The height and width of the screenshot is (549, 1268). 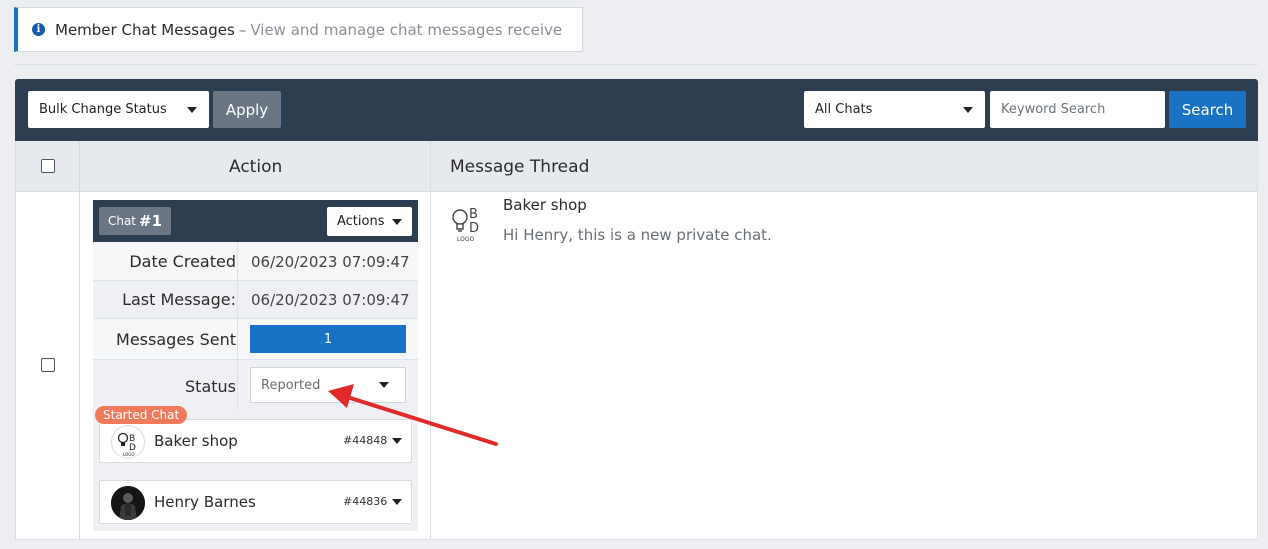 I want to click on info-icon: i, so click(x=38, y=29).